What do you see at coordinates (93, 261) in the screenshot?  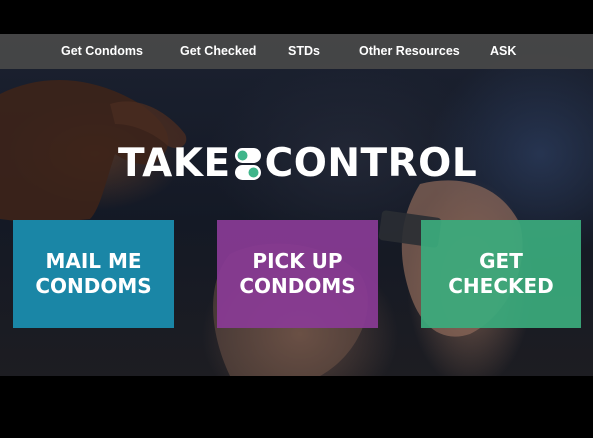 I see `tile-label-line1: MAIL ME` at bounding box center [93, 261].